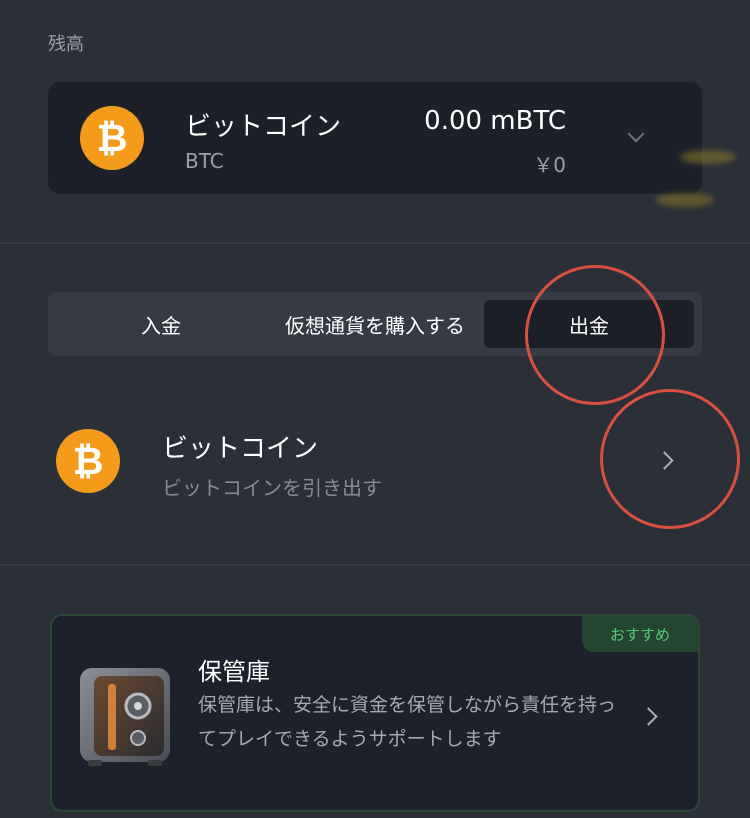  I want to click on recommended-badge: おすすめ, so click(640, 634).